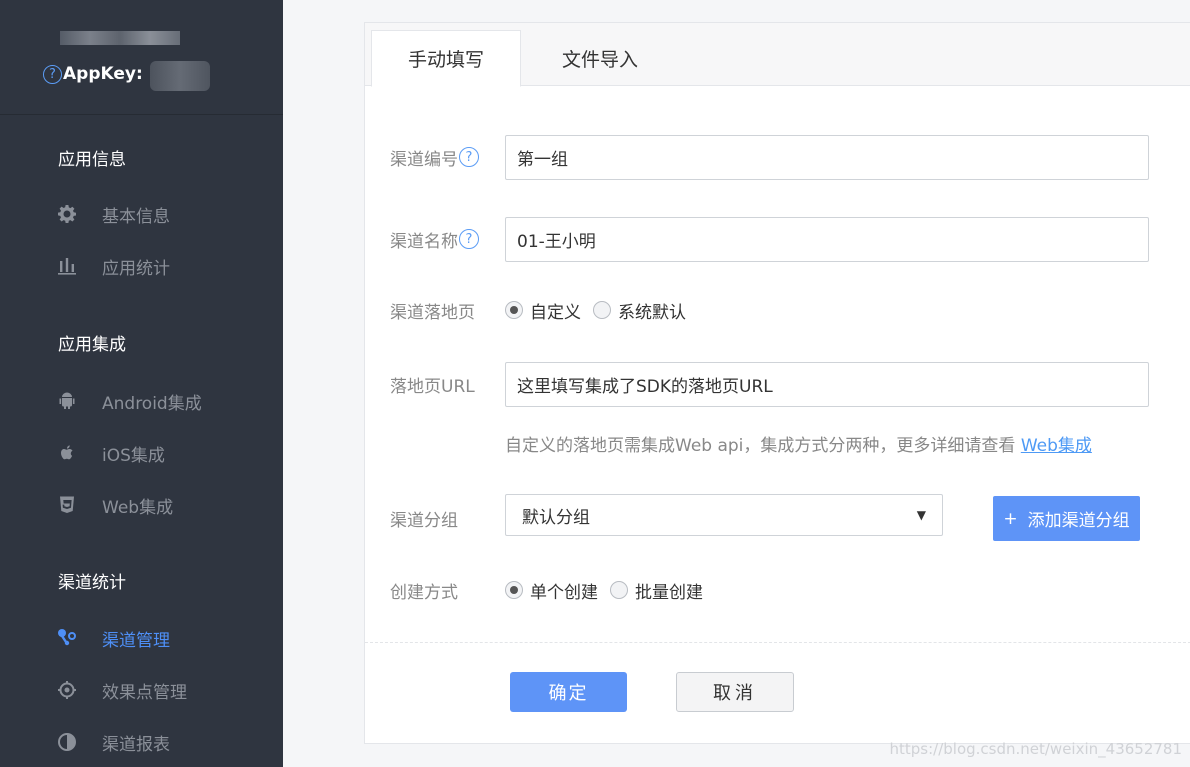 The width and height of the screenshot is (1190, 767). Describe the element at coordinates (514, 590) in the screenshot. I see `create-single-radio` at that location.